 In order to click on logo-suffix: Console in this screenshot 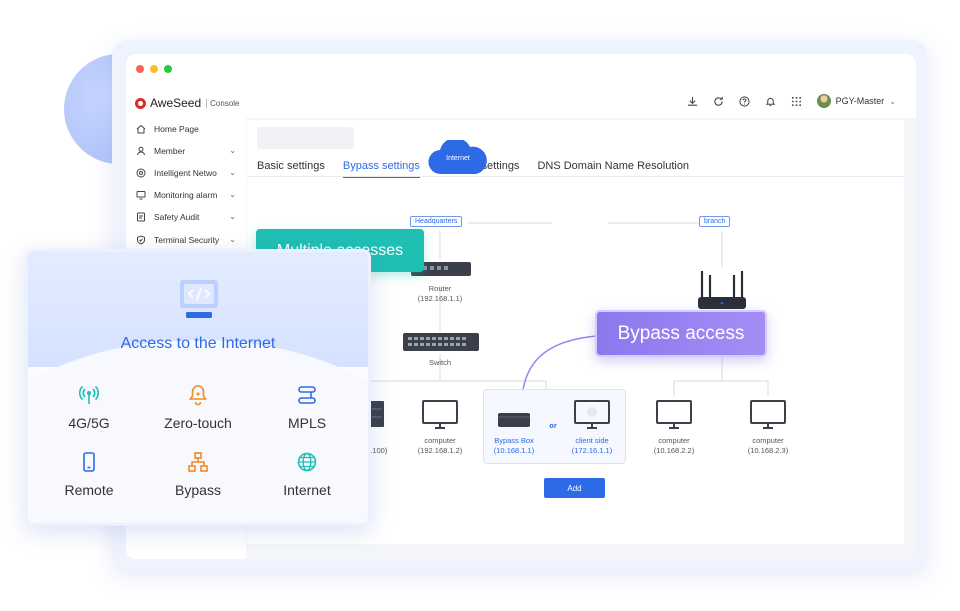, I will do `click(223, 103)`.